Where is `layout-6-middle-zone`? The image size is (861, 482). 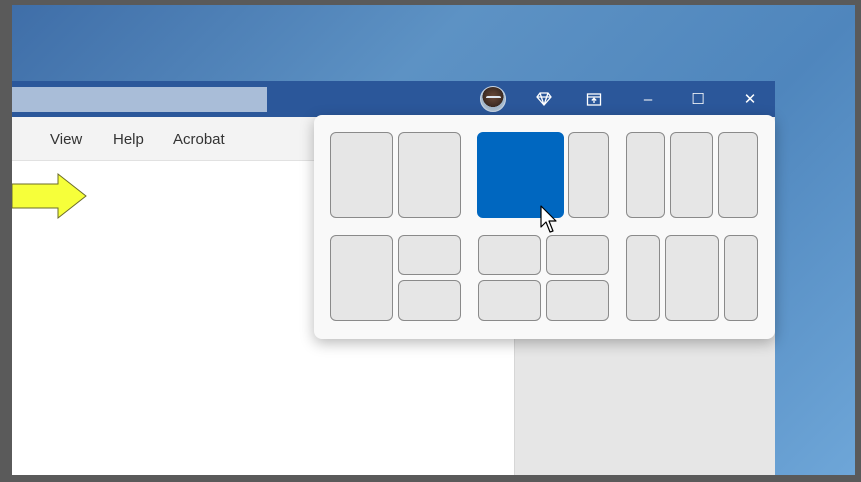
layout-6-middle-zone is located at coordinates (692, 278).